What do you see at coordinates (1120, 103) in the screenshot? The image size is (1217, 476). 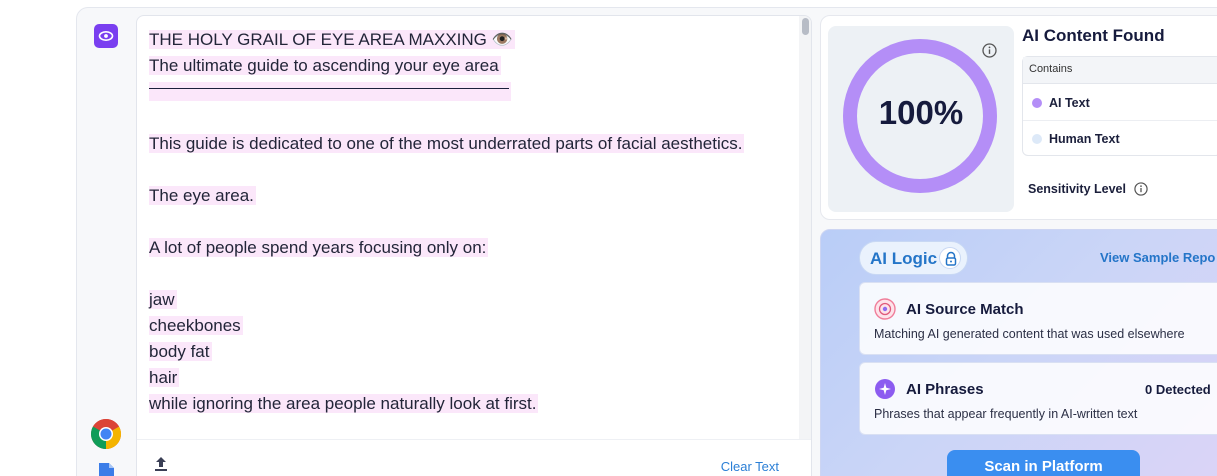 I see `contains-row-ai: AI Text` at bounding box center [1120, 103].